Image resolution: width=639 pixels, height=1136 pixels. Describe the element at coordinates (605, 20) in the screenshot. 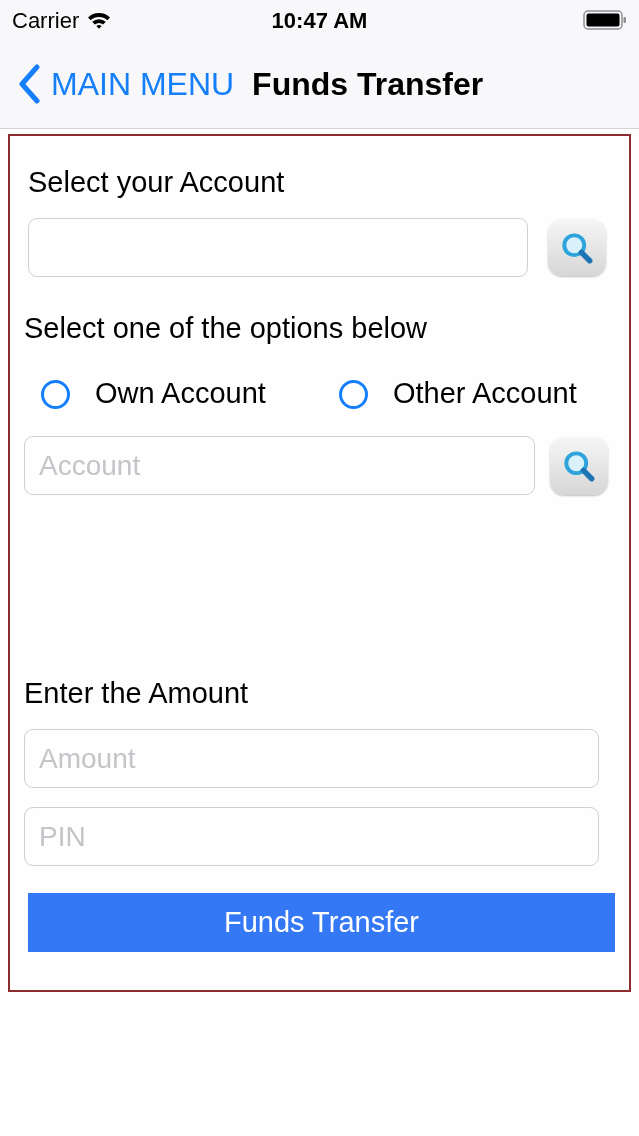

I see `battery-icon` at that location.